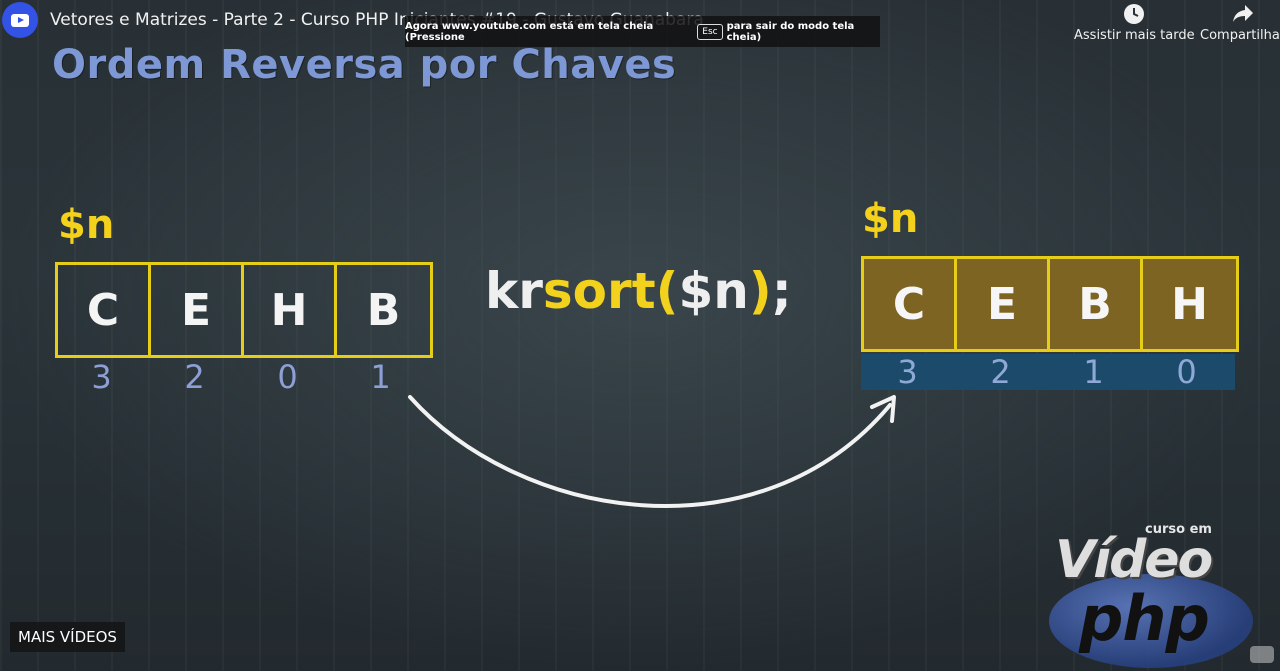 This screenshot has width=1280, height=671. Describe the element at coordinates (67, 637) in the screenshot. I see `more-videos-button: MAIS VÍDEOS` at that location.